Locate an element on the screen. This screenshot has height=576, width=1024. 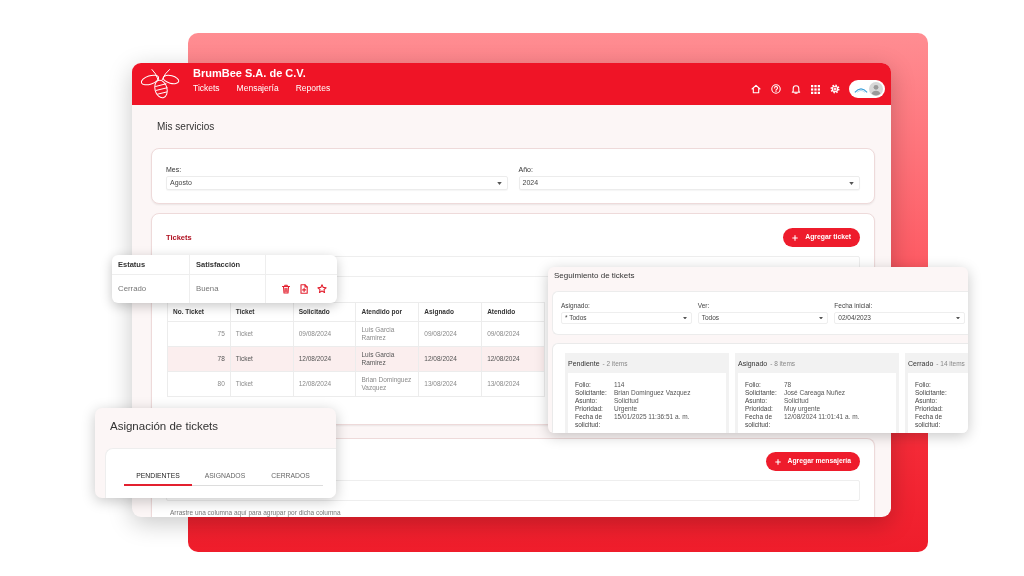
bee-logo-icon is located at coordinates (160, 84).